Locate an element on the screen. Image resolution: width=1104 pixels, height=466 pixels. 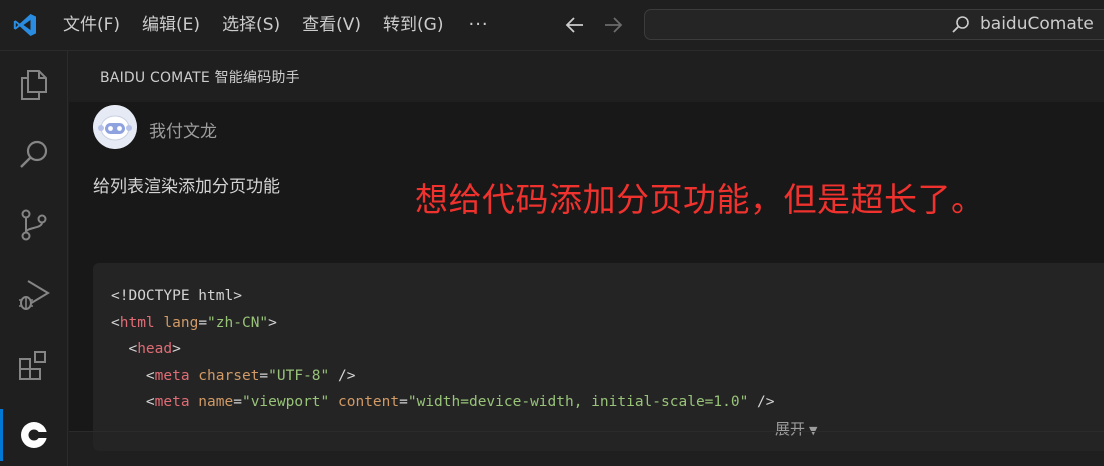
code-line: <!DOCTYPE html> is located at coordinates (443, 296).